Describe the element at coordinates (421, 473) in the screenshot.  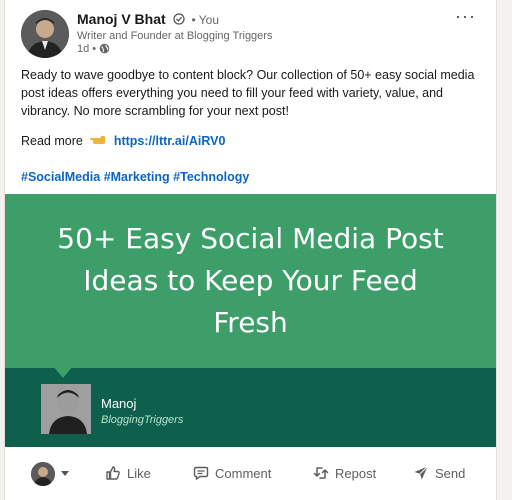
I see `send-icon` at that location.